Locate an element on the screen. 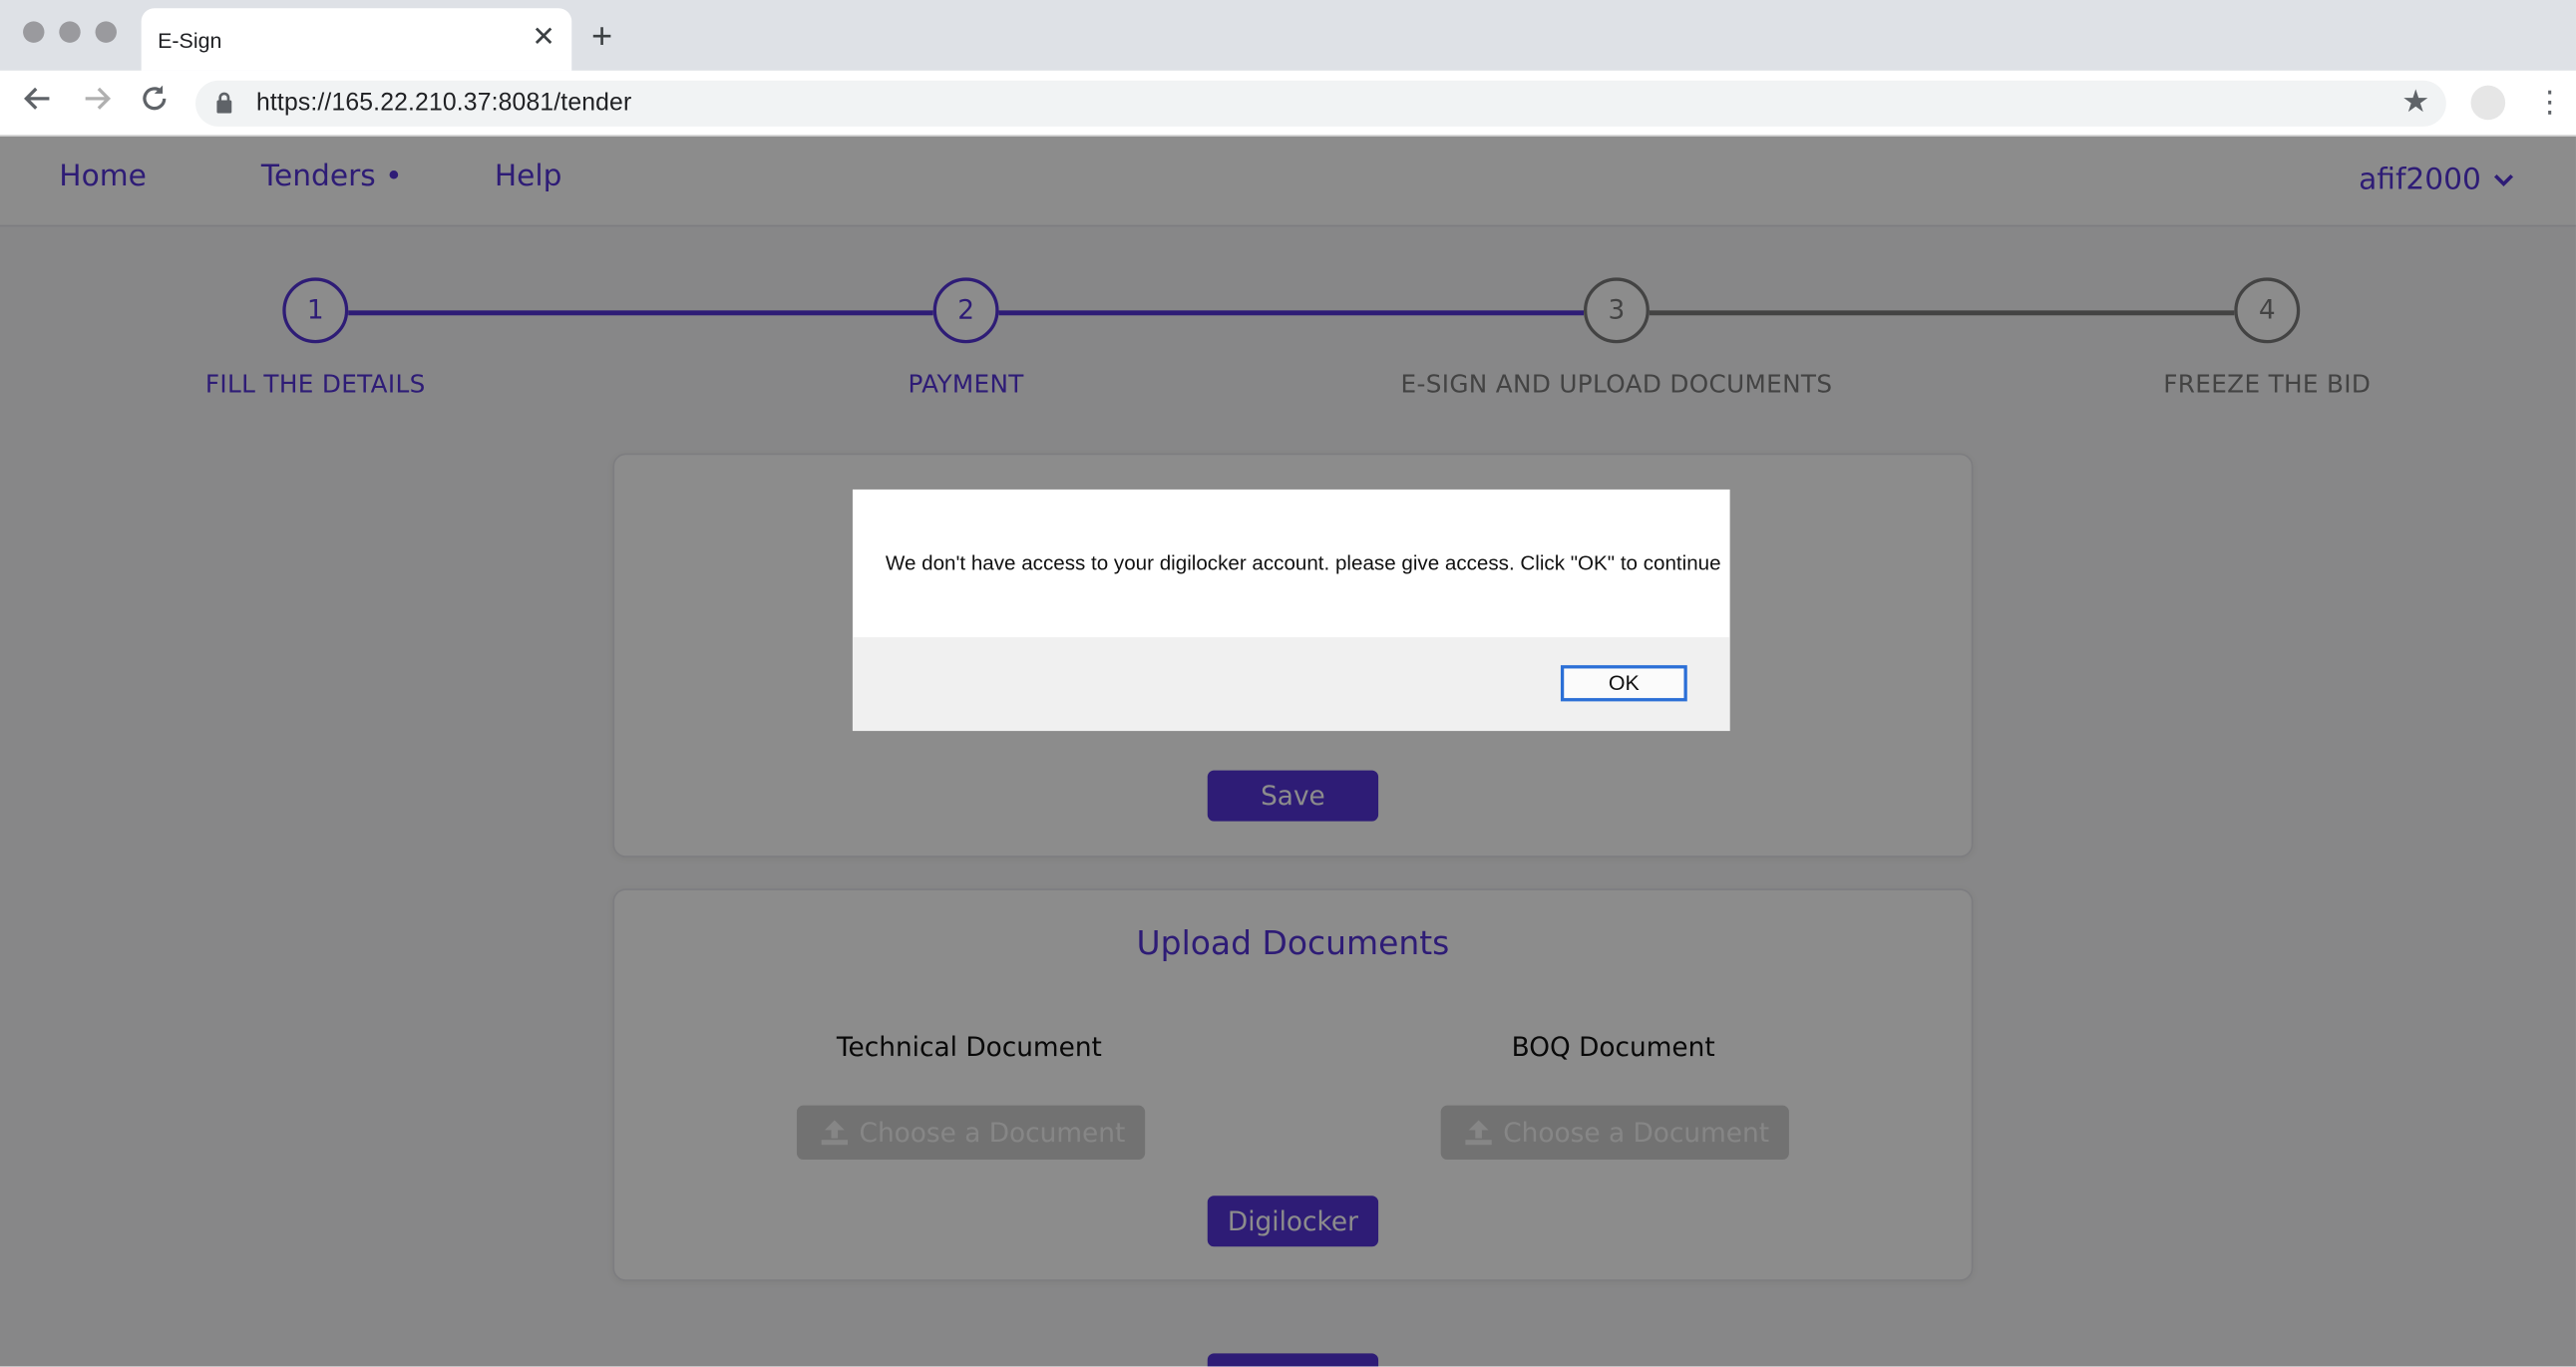  browser-tab: E-Sign ✕ is located at coordinates (356, 39).